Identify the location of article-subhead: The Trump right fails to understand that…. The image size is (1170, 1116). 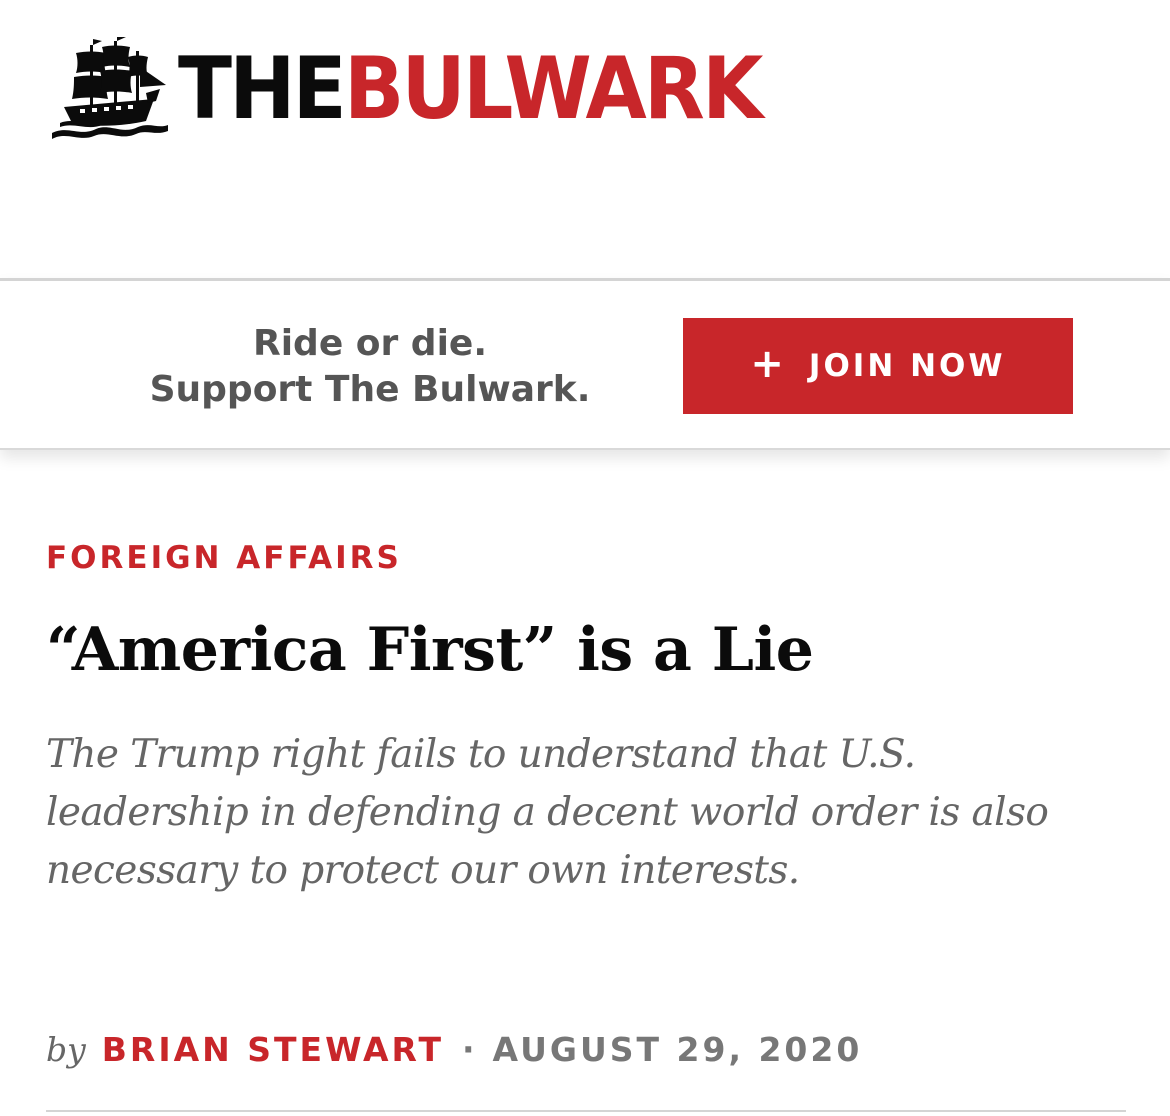
(547, 812).